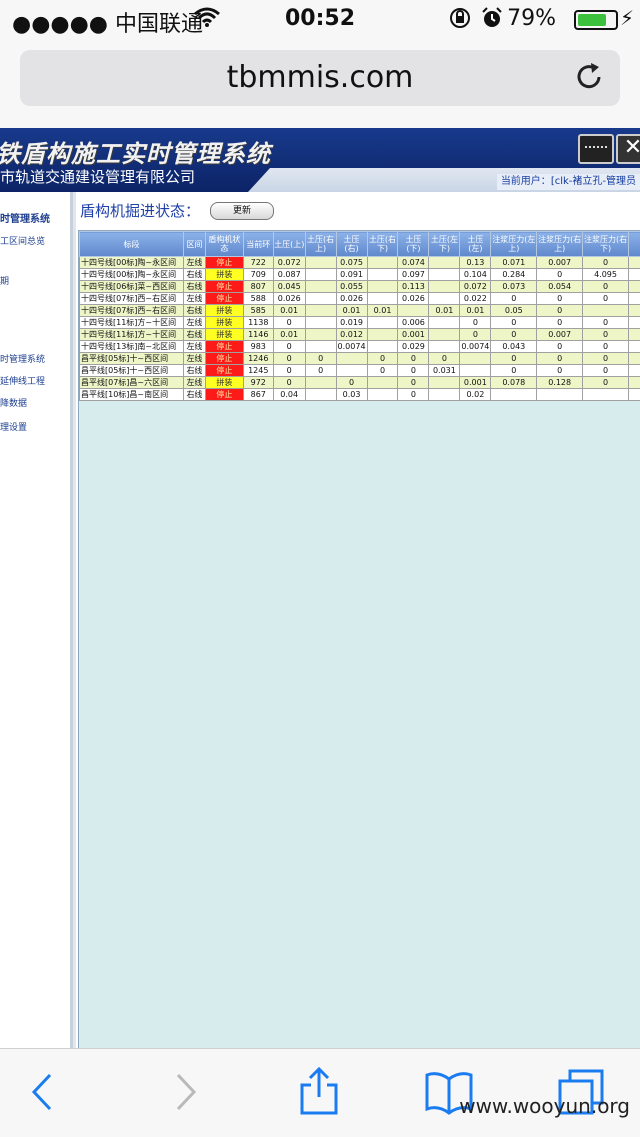  What do you see at coordinates (596, 149) in the screenshot?
I see `keyboard-icon` at bounding box center [596, 149].